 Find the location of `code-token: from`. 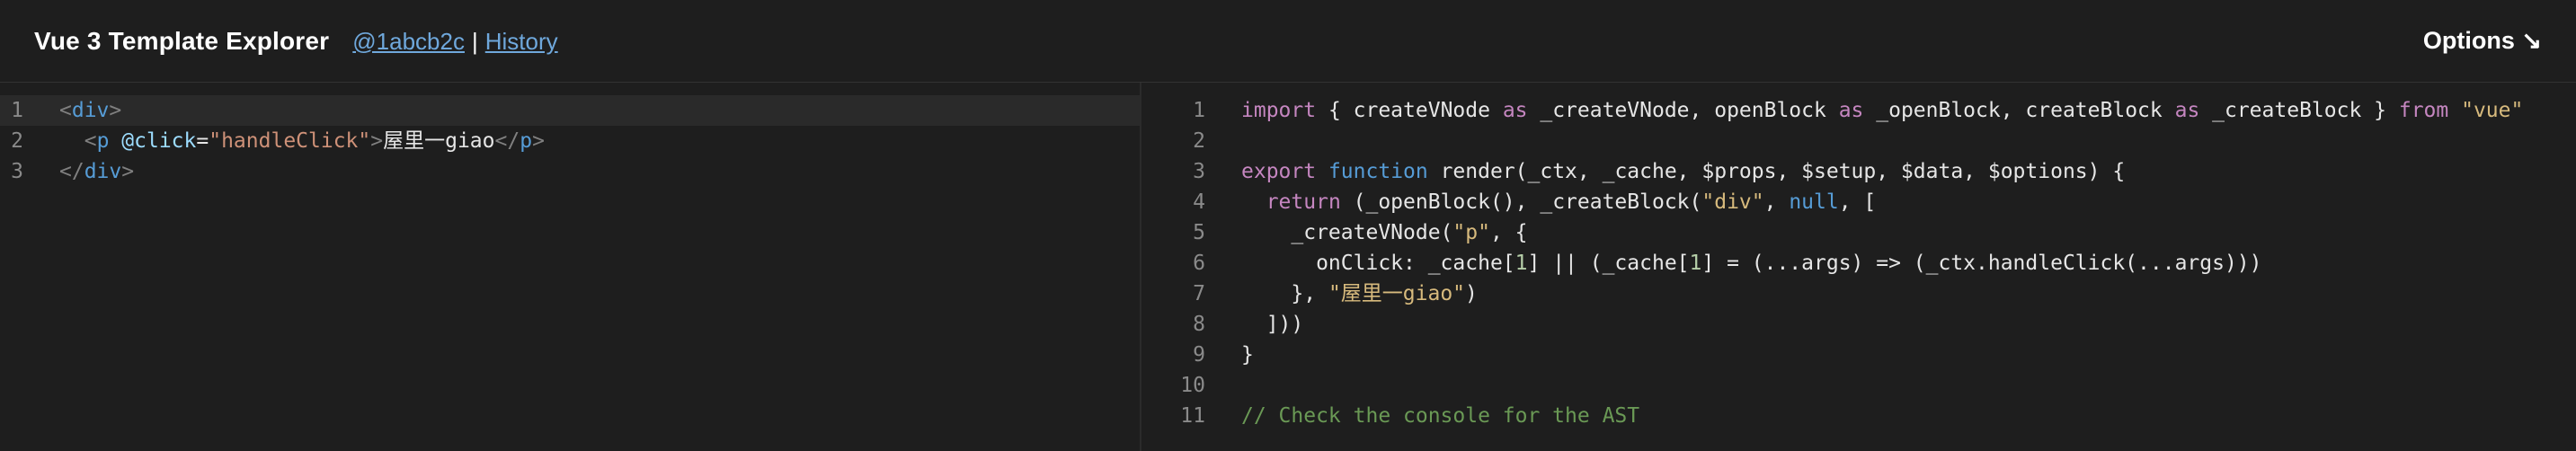

code-token: from is located at coordinates (2423, 110).